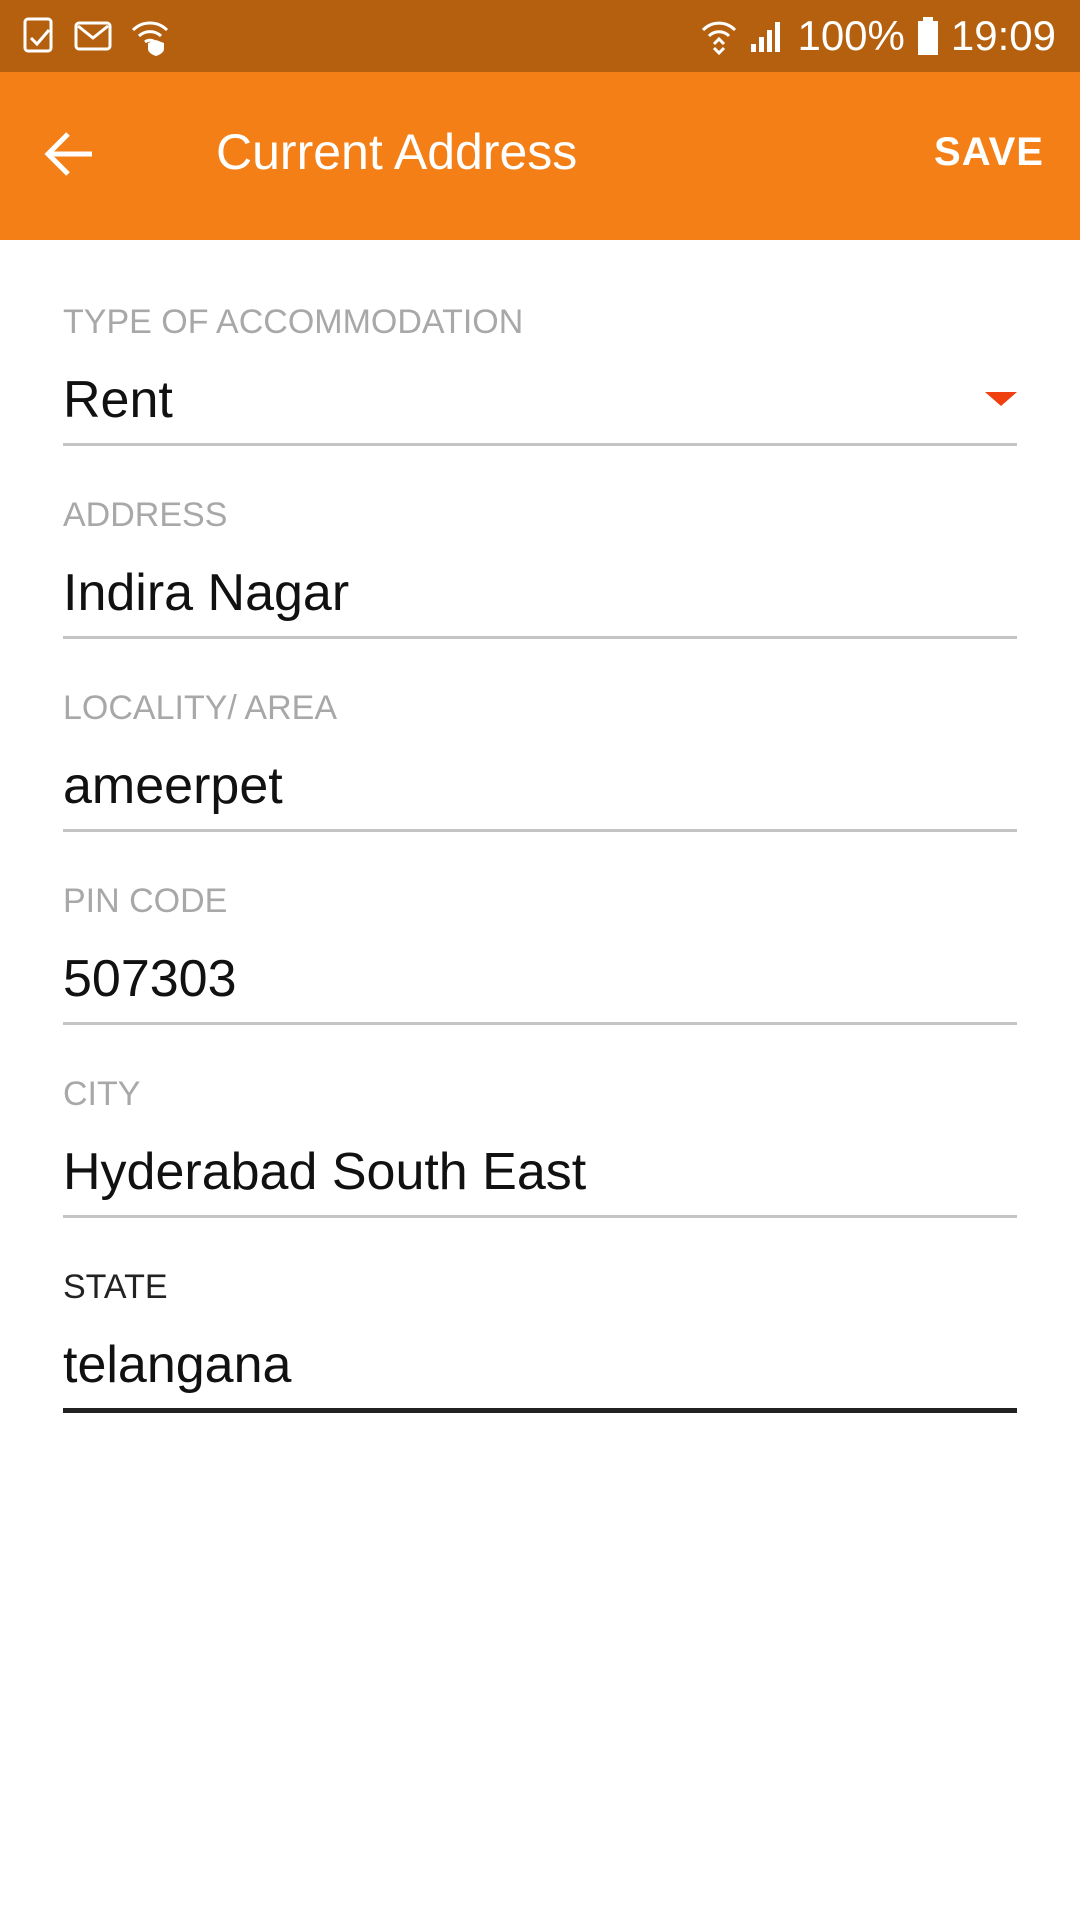 The height and width of the screenshot is (1920, 1080). What do you see at coordinates (540, 1362) in the screenshot?
I see `state-field: STATE telangana` at bounding box center [540, 1362].